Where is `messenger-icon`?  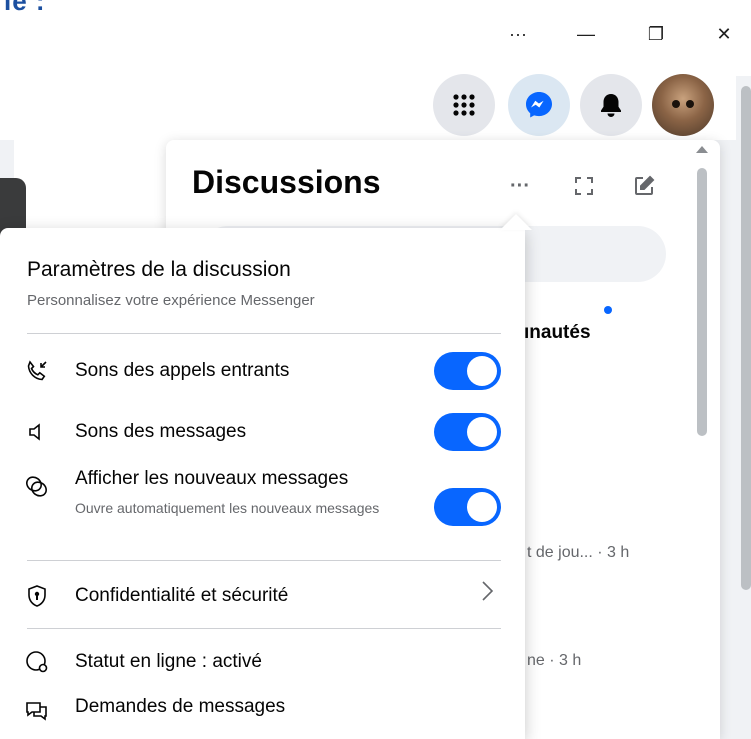
messenger-icon is located at coordinates (539, 105).